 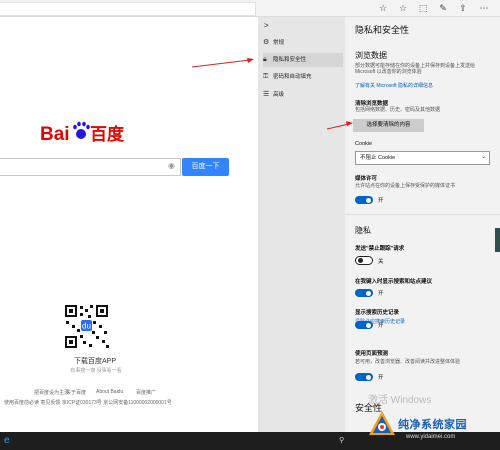 What do you see at coordinates (364, 293) in the screenshot?
I see `search-suggestions-toggle` at bounding box center [364, 293].